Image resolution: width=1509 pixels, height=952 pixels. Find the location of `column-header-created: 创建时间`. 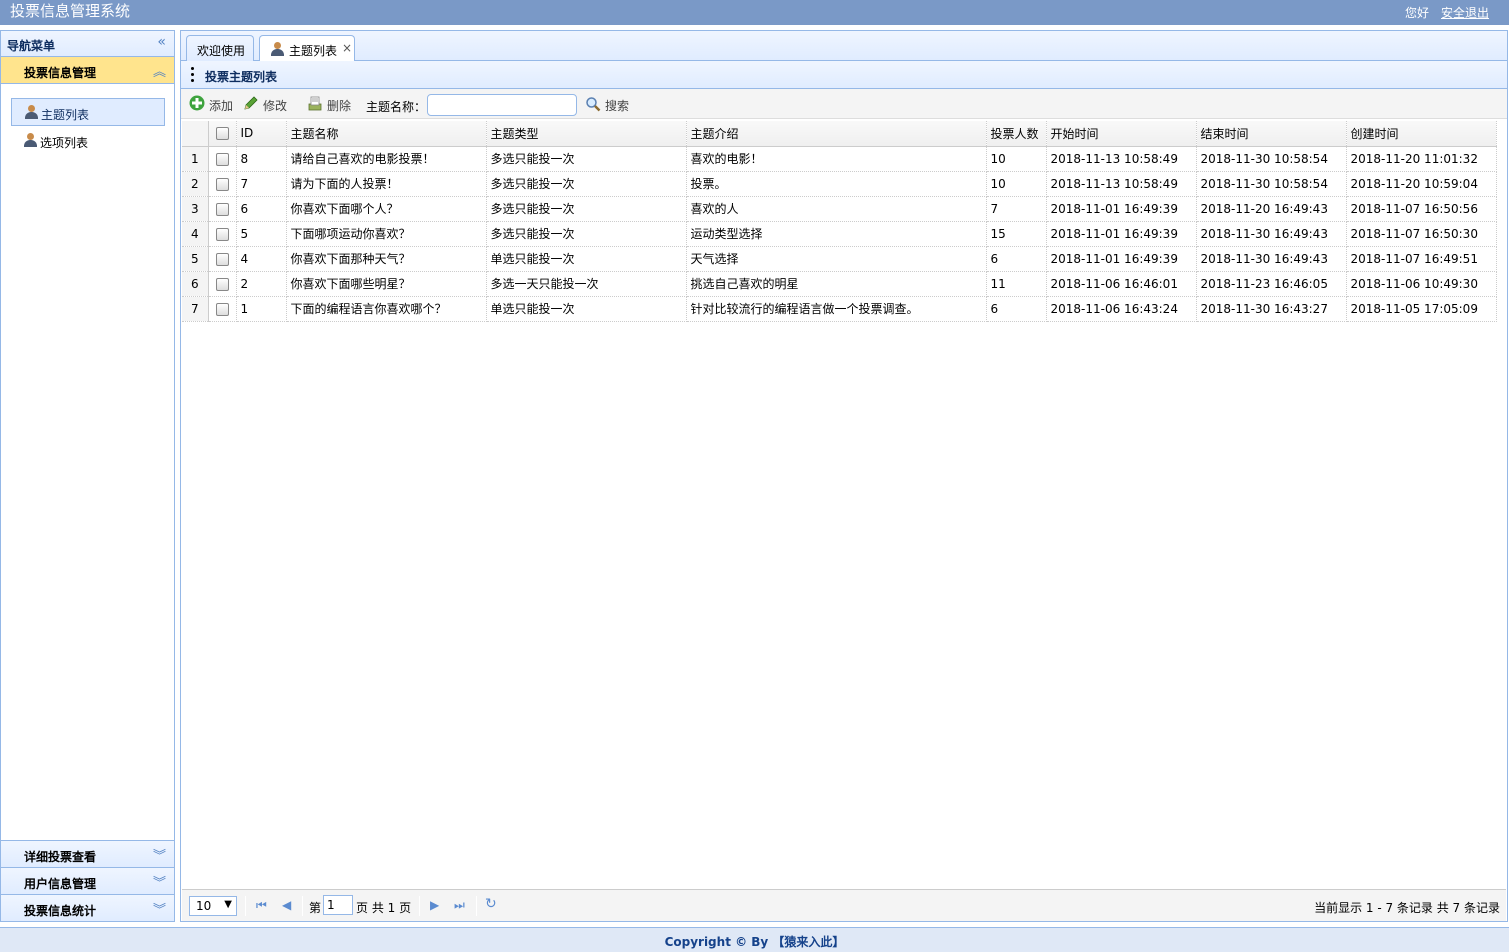

column-header-created: 创建时间 is located at coordinates (1421, 134).